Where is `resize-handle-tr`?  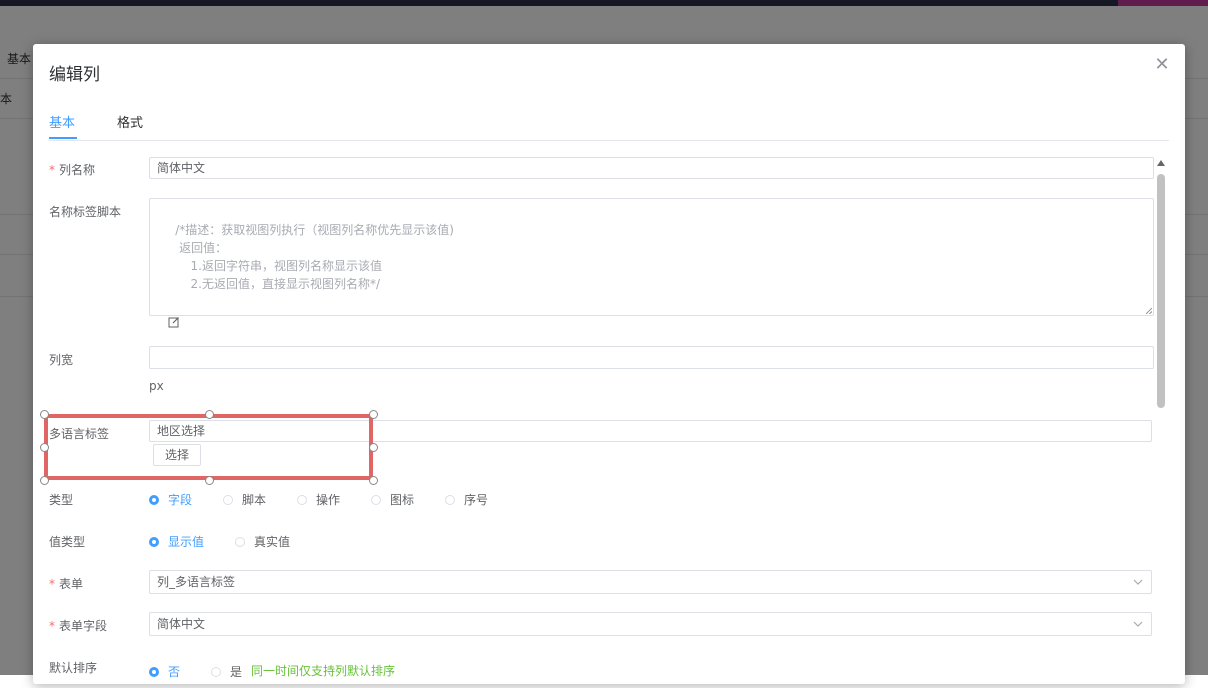 resize-handle-tr is located at coordinates (373, 414).